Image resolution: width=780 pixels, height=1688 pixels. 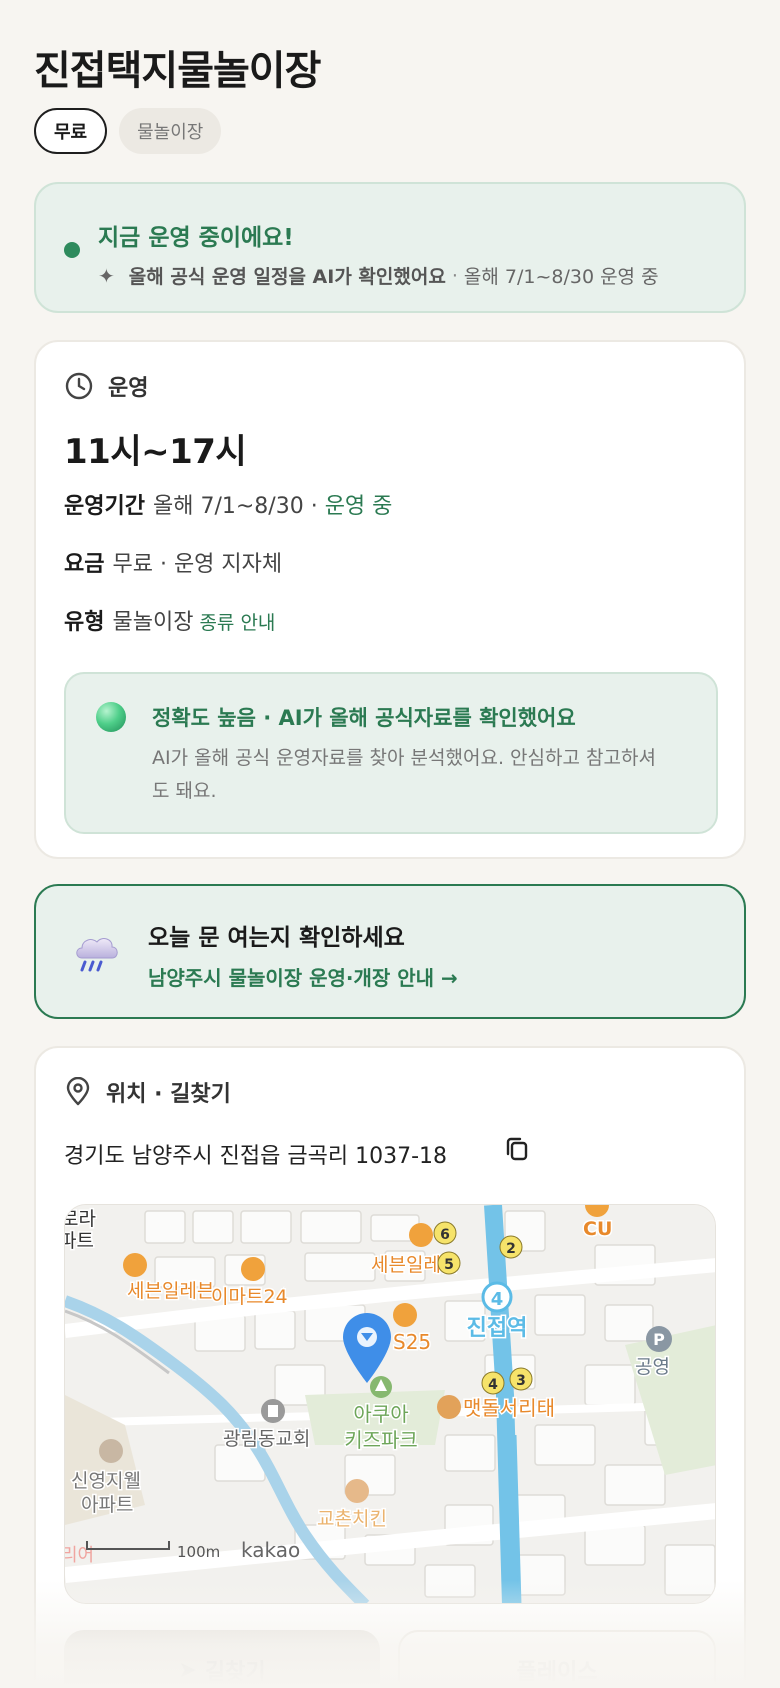 I want to click on map-label-church: 광림동교회, so click(x=267, y=1439).